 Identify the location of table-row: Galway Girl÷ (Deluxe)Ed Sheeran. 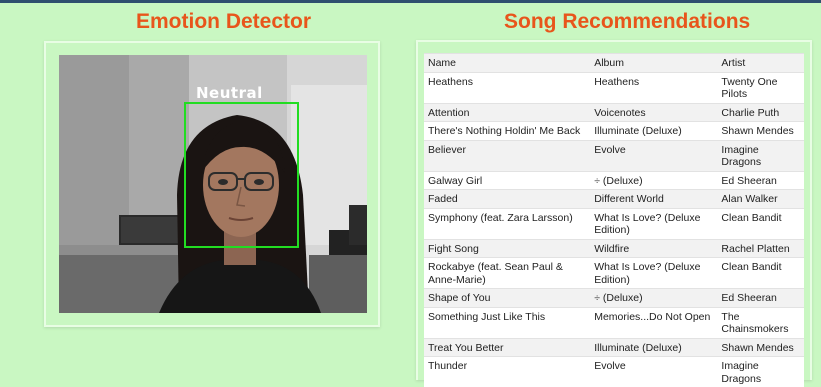
(614, 180).